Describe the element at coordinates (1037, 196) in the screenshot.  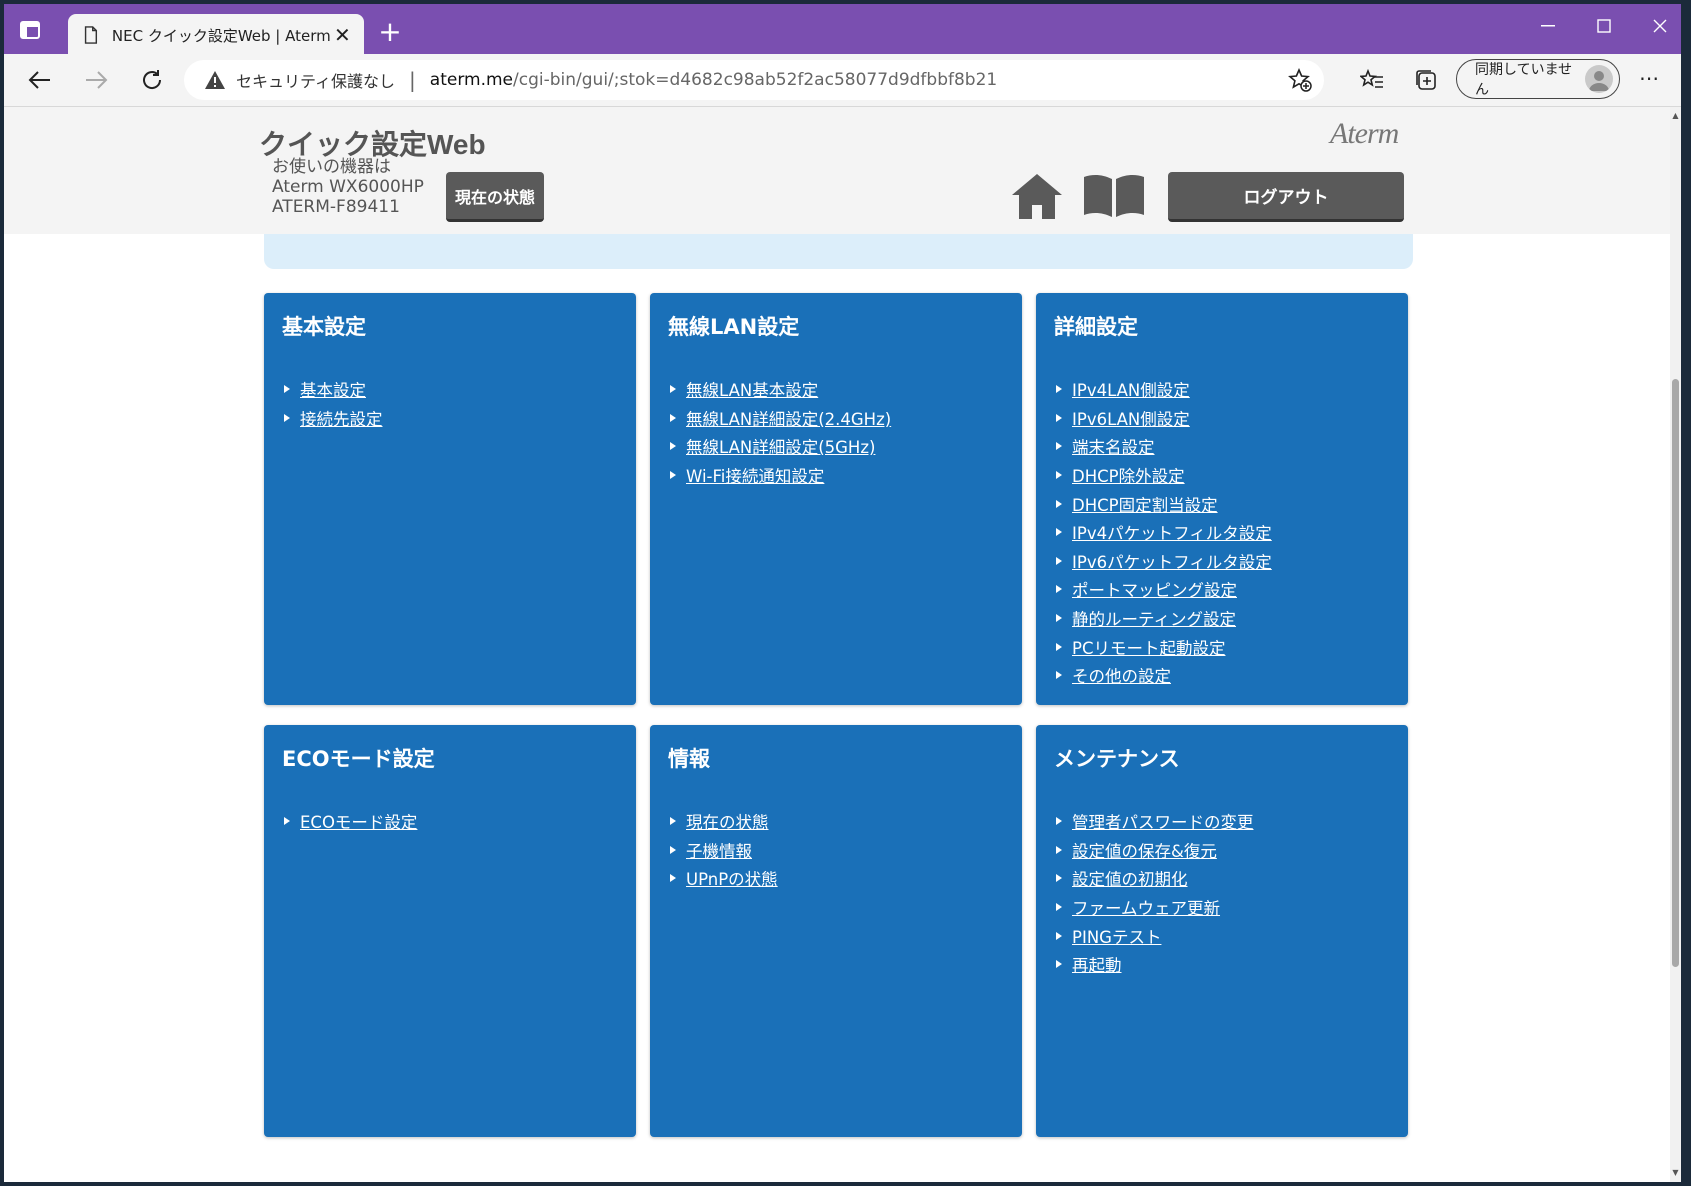
I see `home-icon` at that location.